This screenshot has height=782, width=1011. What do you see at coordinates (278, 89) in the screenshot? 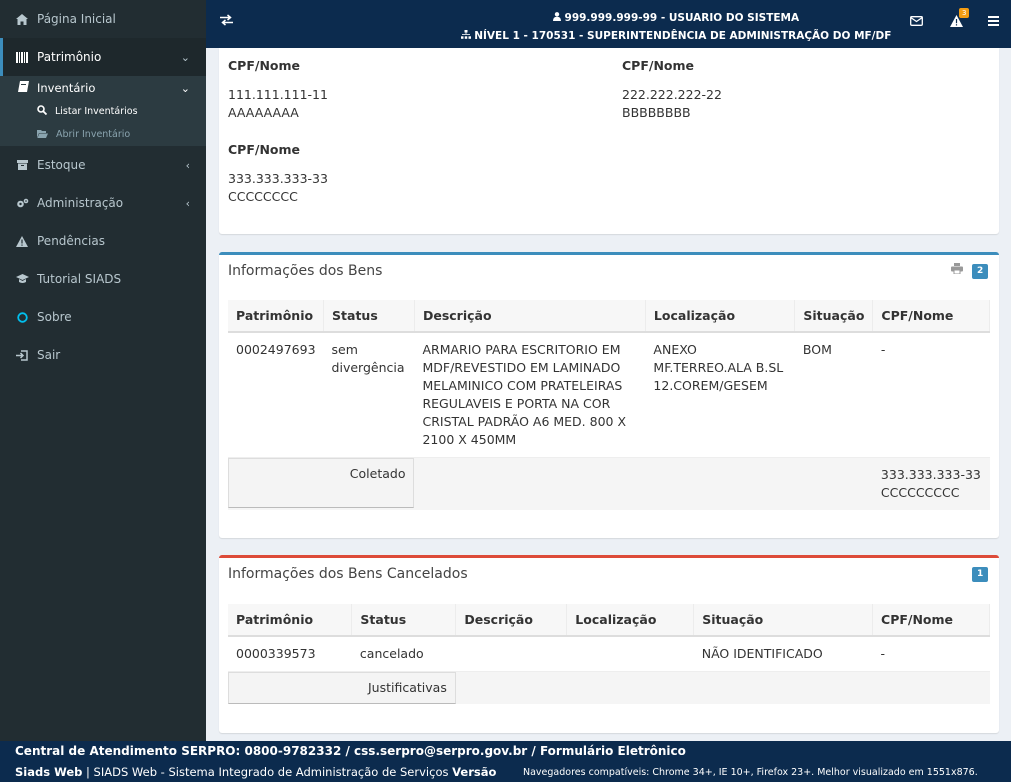
I see `responsavel-1: CPF/Nome 111.111.111-11 AAAAAAAA` at bounding box center [278, 89].